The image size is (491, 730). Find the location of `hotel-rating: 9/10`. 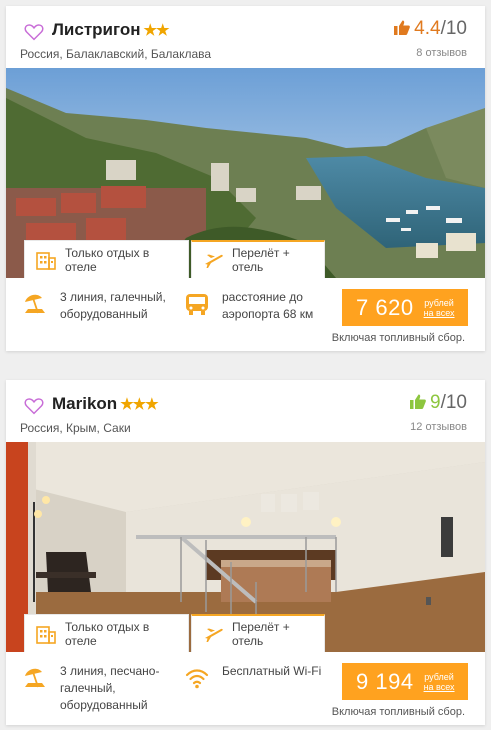

hotel-rating: 9/10 is located at coordinates (438, 403).